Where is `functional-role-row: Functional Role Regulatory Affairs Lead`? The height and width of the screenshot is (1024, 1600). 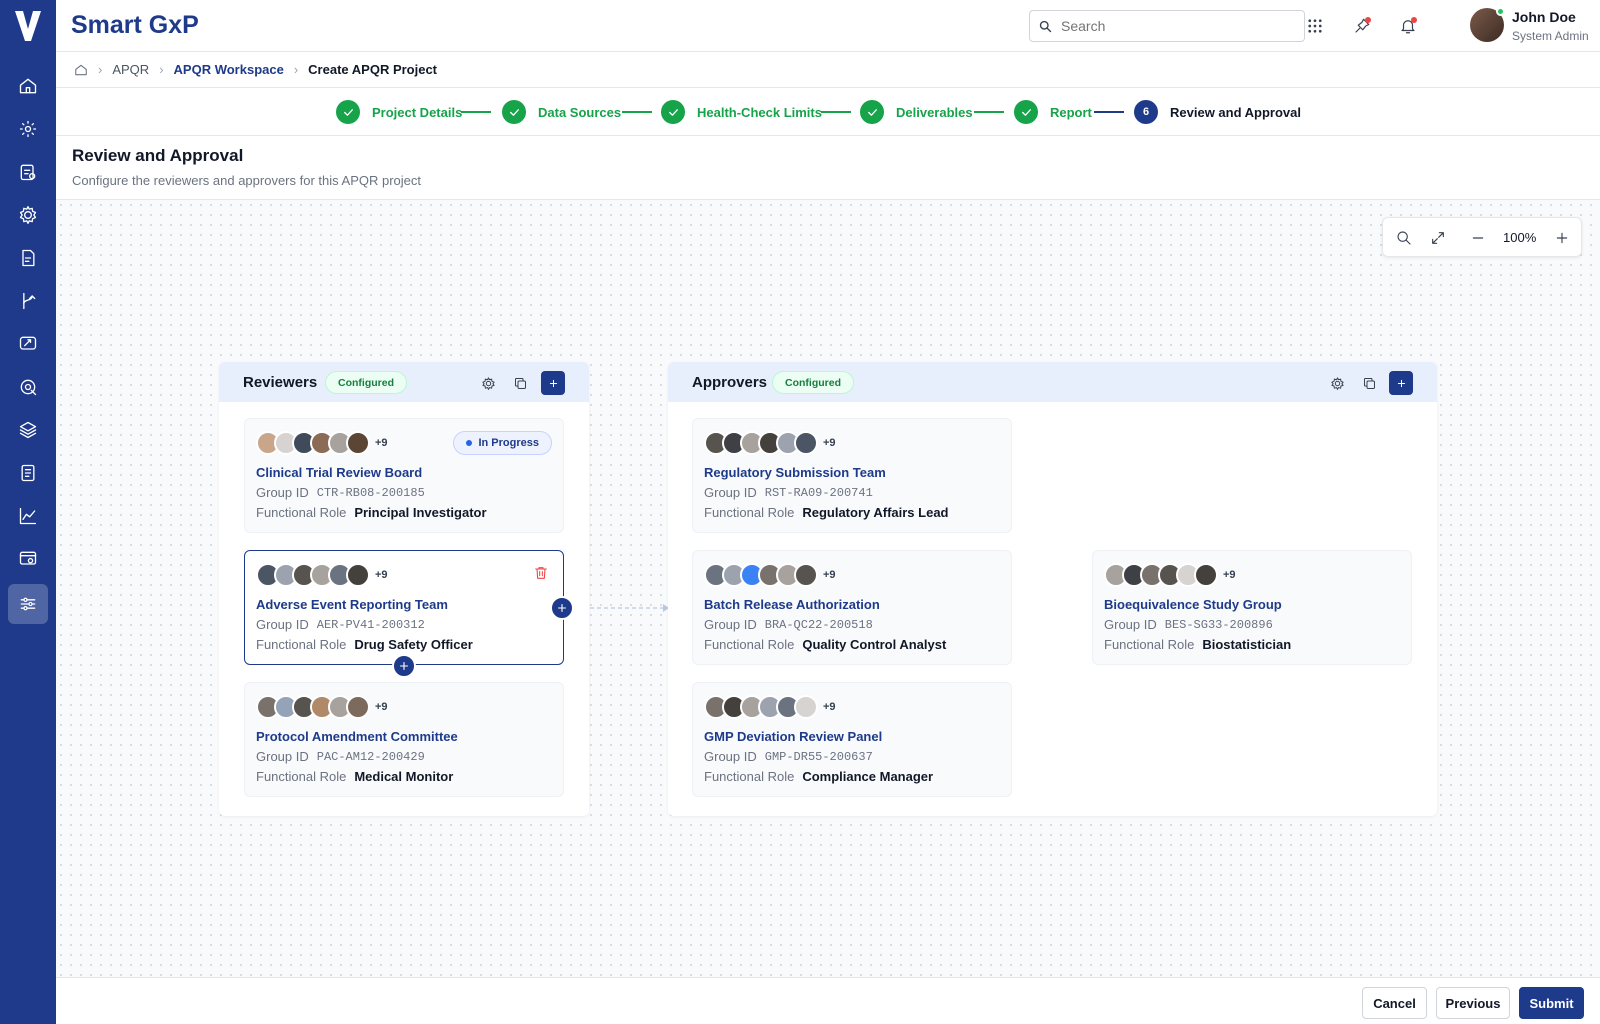 functional-role-row: Functional Role Regulatory Affairs Lead is located at coordinates (826, 512).